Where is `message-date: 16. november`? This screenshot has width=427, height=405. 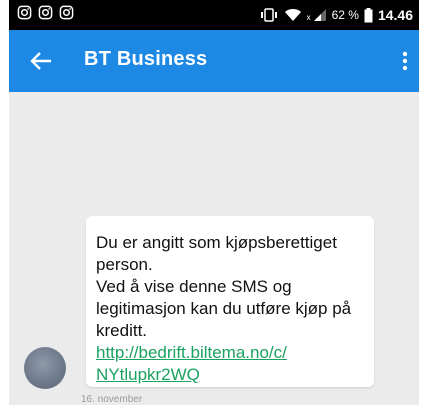
message-date: 16. november is located at coordinates (112, 399).